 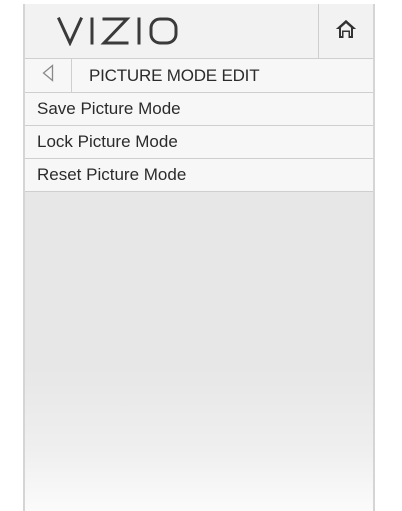 What do you see at coordinates (119, 31) in the screenshot?
I see `vizio-logo` at bounding box center [119, 31].